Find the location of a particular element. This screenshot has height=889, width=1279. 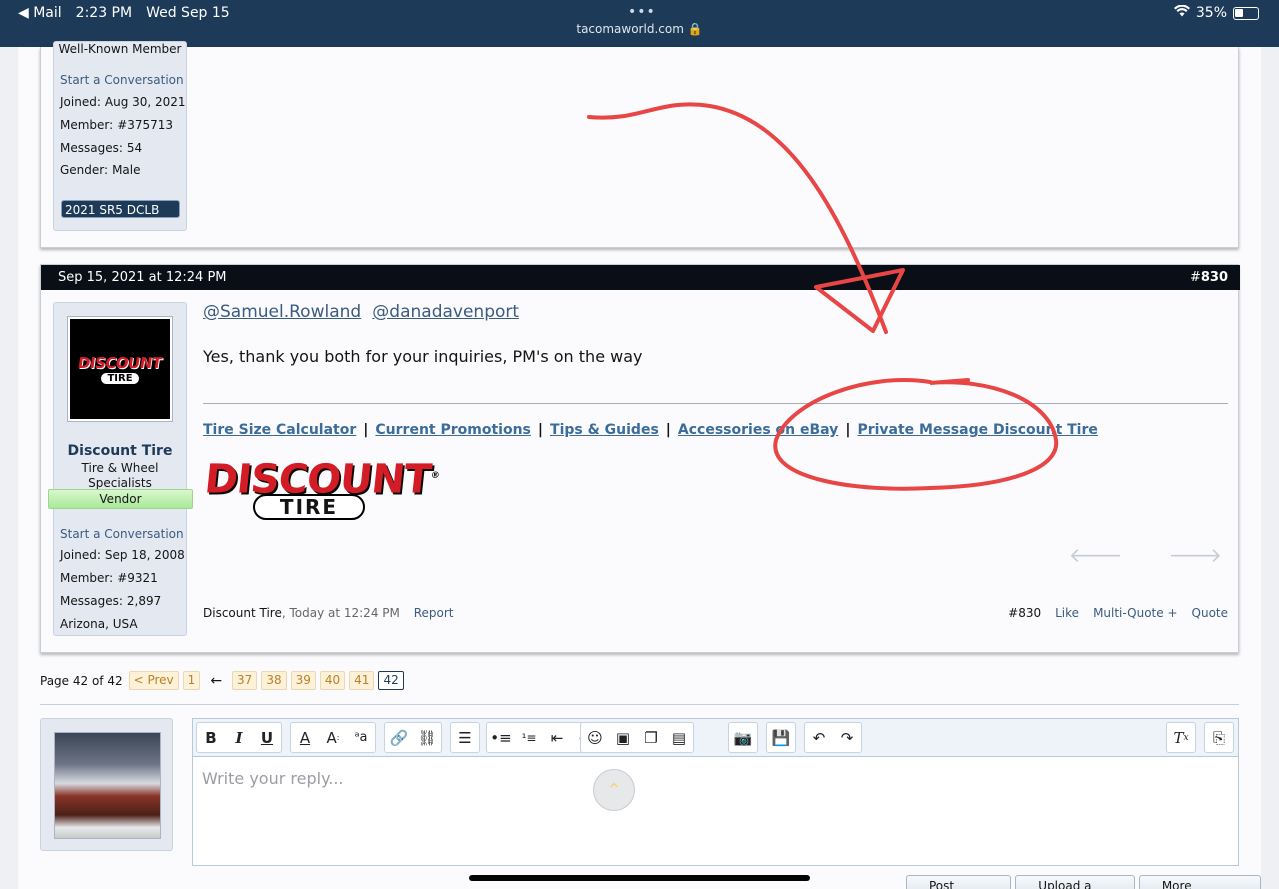

page-37-button: 37 is located at coordinates (245, 680).